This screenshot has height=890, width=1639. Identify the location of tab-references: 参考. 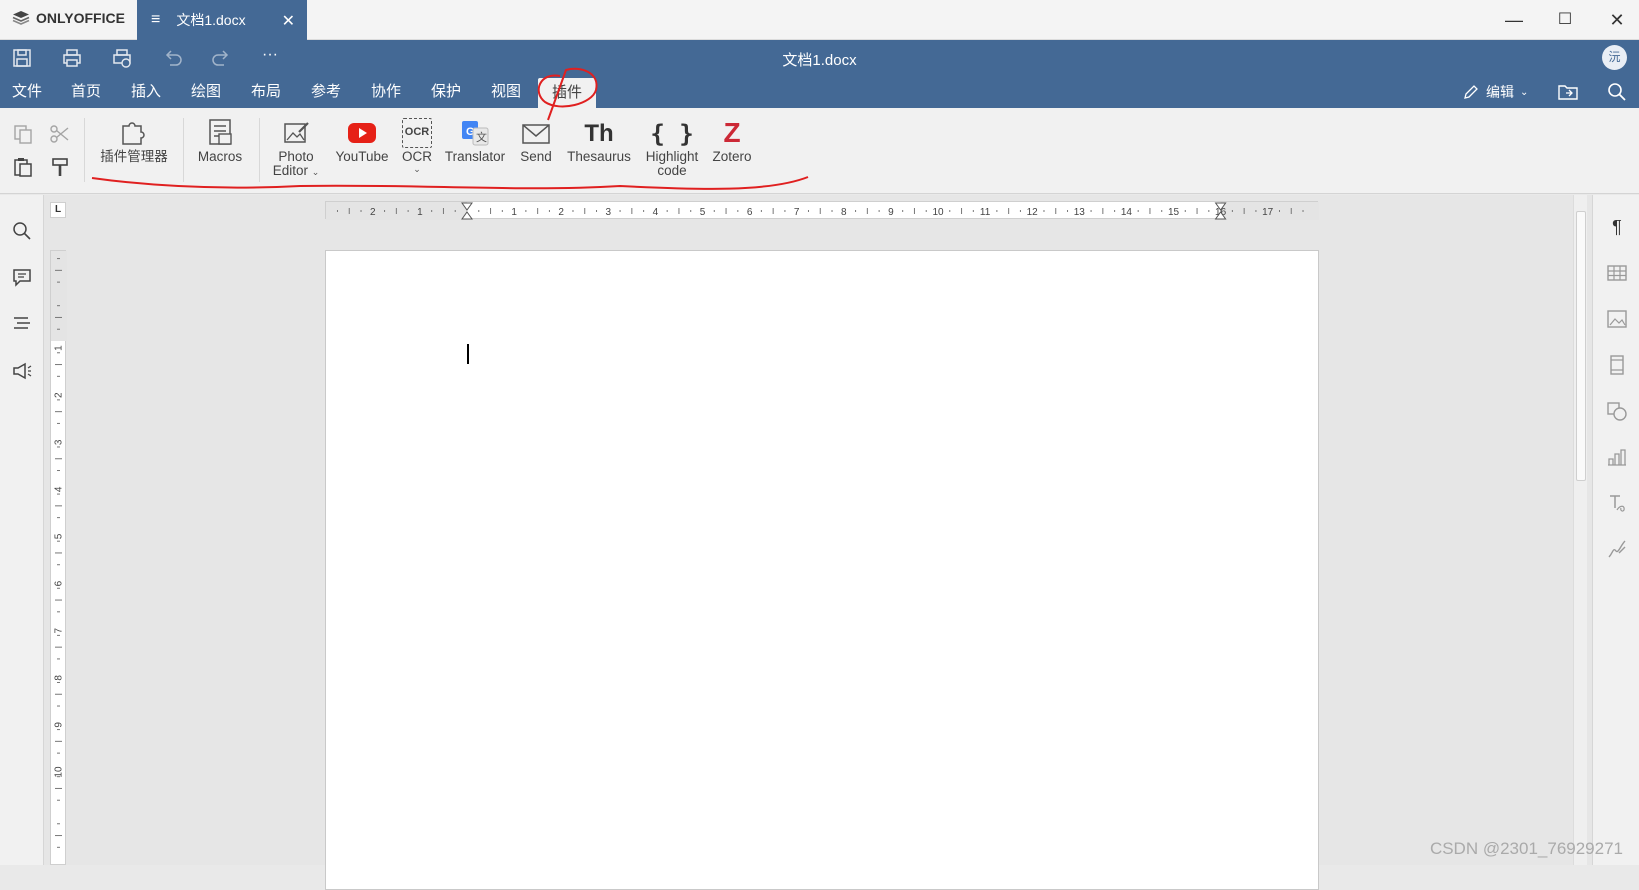
(326, 92).